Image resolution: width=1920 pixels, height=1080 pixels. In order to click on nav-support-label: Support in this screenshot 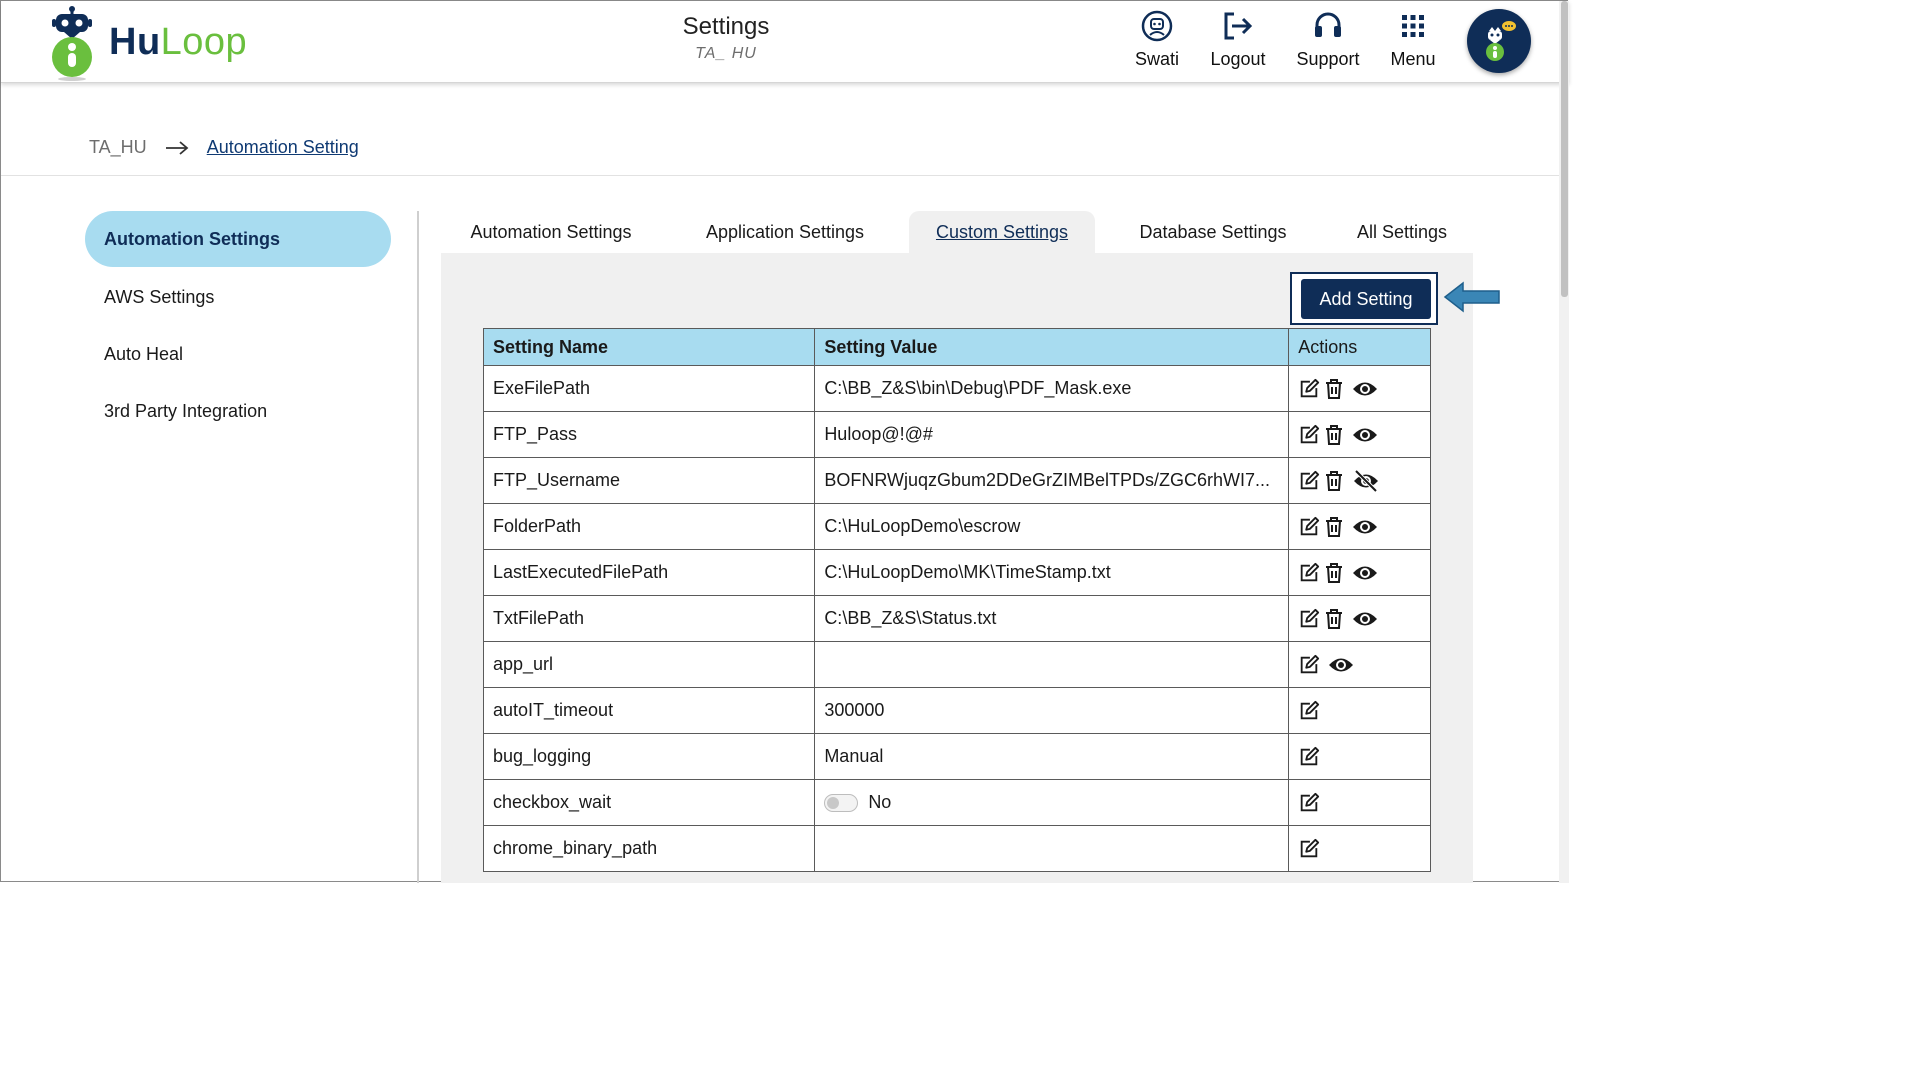, I will do `click(1328, 59)`.